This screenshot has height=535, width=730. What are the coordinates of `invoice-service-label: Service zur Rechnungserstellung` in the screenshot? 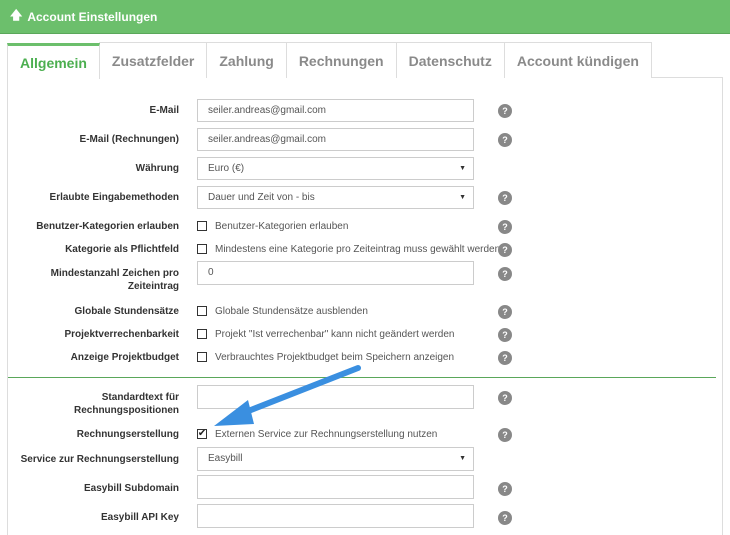 It's located at (99, 459).